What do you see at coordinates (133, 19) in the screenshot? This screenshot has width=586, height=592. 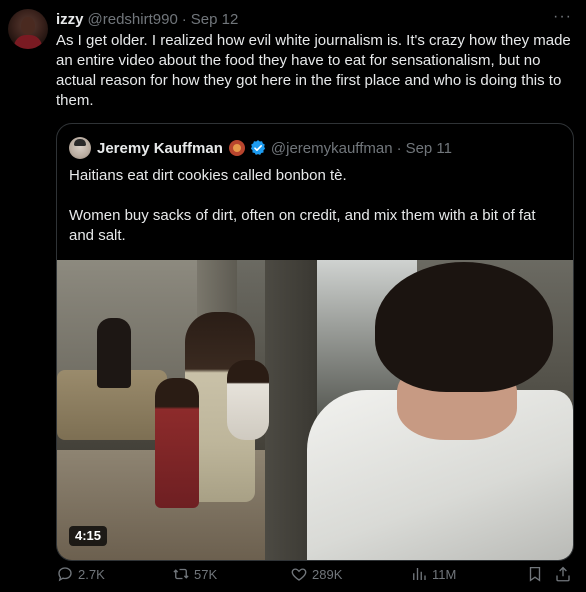 I see `author-handle: @redshirt990` at bounding box center [133, 19].